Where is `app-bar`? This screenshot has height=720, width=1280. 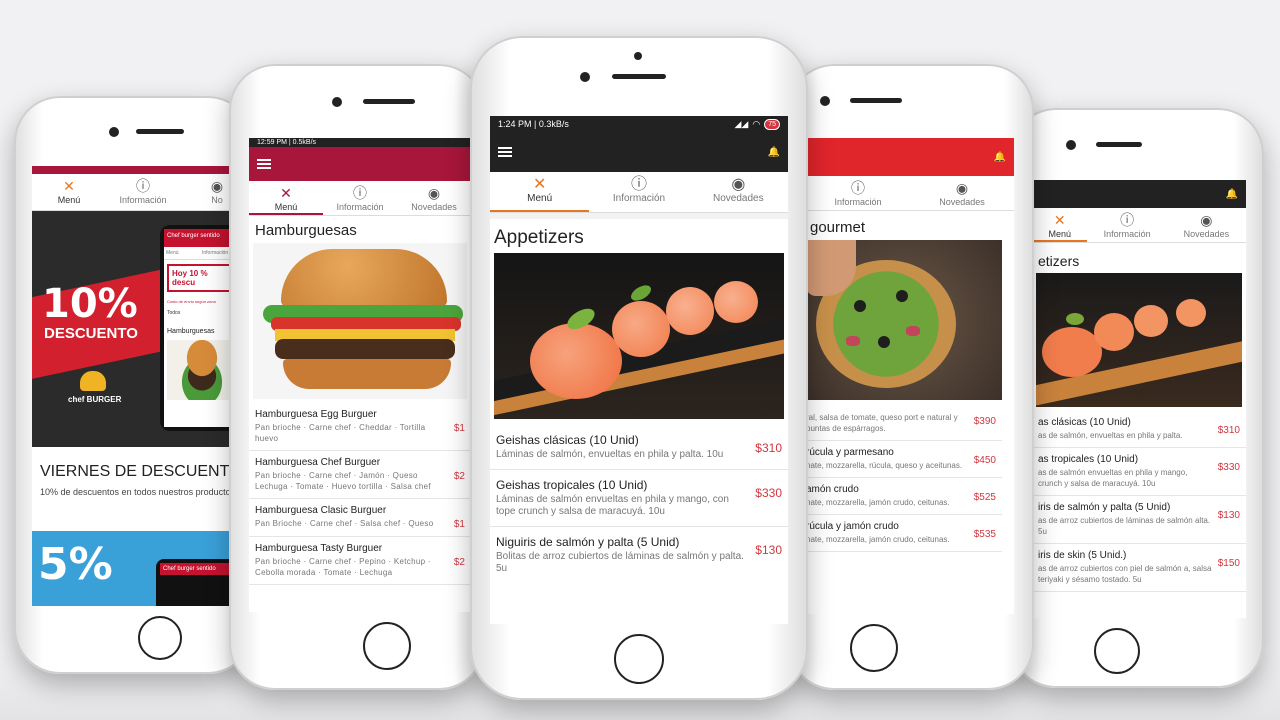 app-bar is located at coordinates (360, 164).